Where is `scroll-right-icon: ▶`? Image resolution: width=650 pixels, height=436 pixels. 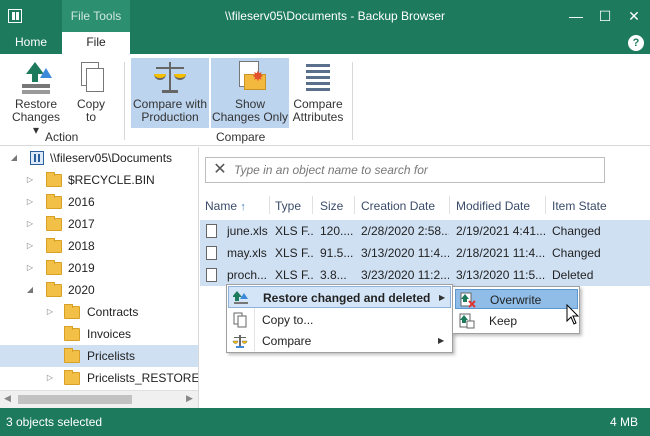
scroll-right-icon: ▶ is located at coordinates (189, 398).